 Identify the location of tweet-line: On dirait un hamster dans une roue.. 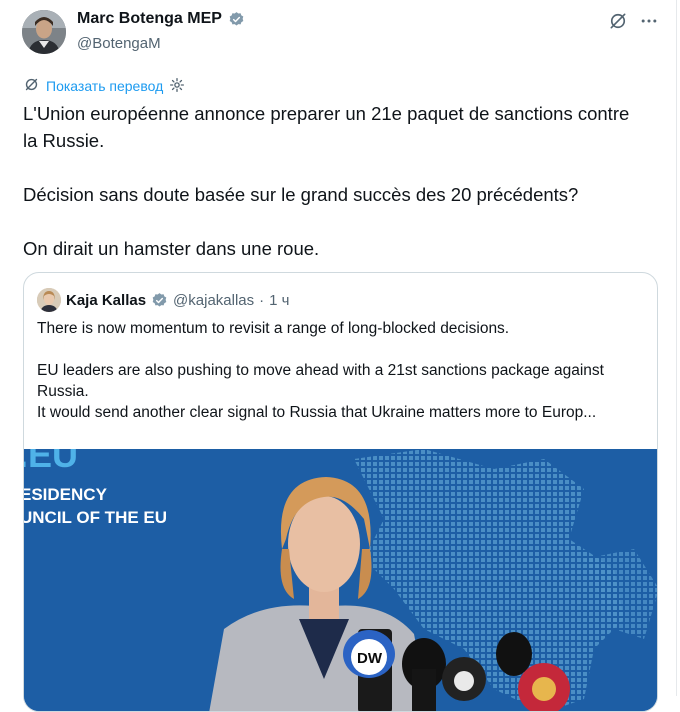
(171, 248).